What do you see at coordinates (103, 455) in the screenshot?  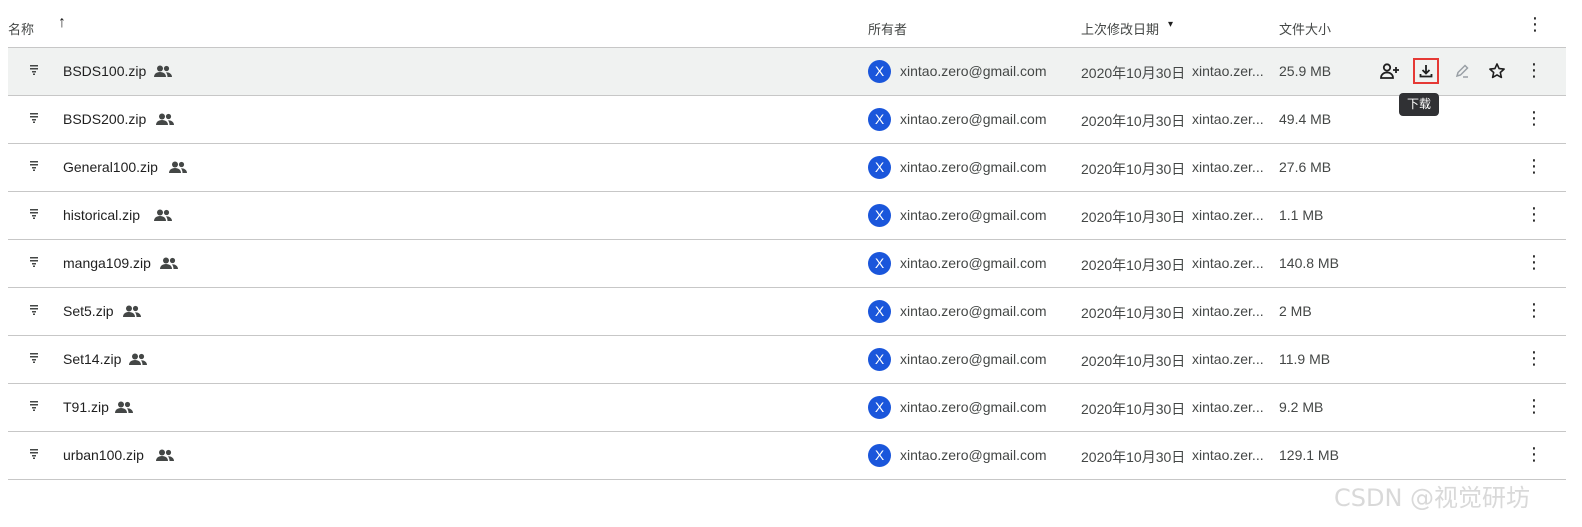 I see `file-name: urban100.zip` at bounding box center [103, 455].